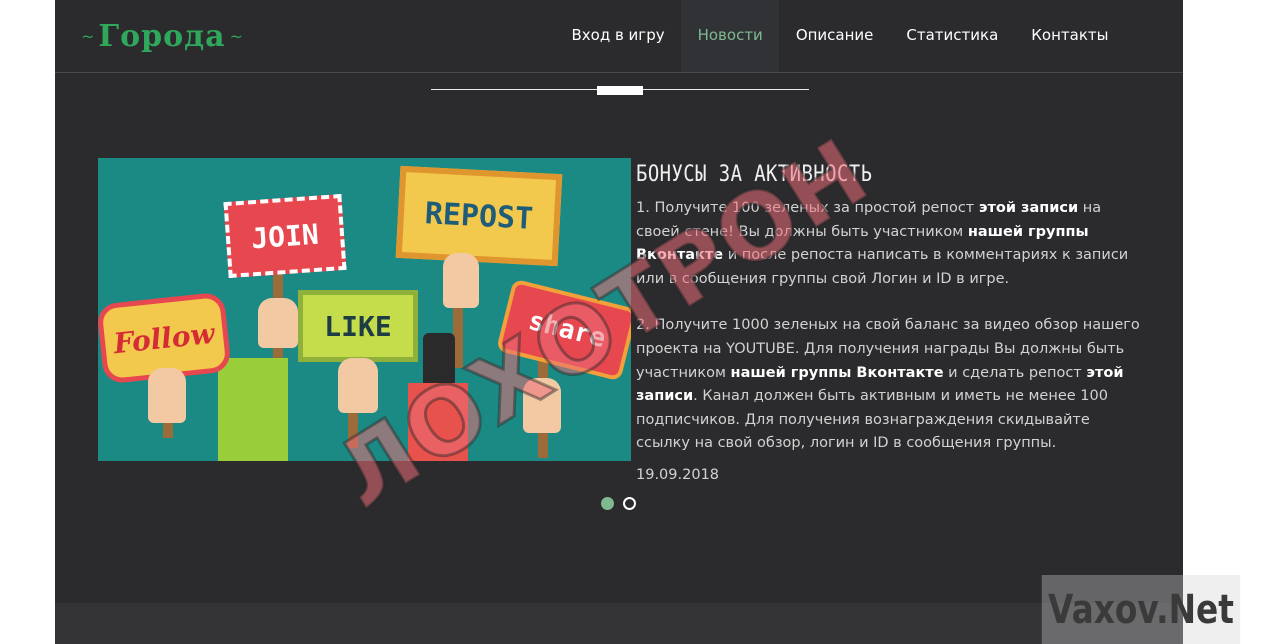 Image resolution: width=1262 pixels, height=644 pixels. What do you see at coordinates (88, 36) in the screenshot?
I see `logo-ornament-left-icon: ~` at bounding box center [88, 36].